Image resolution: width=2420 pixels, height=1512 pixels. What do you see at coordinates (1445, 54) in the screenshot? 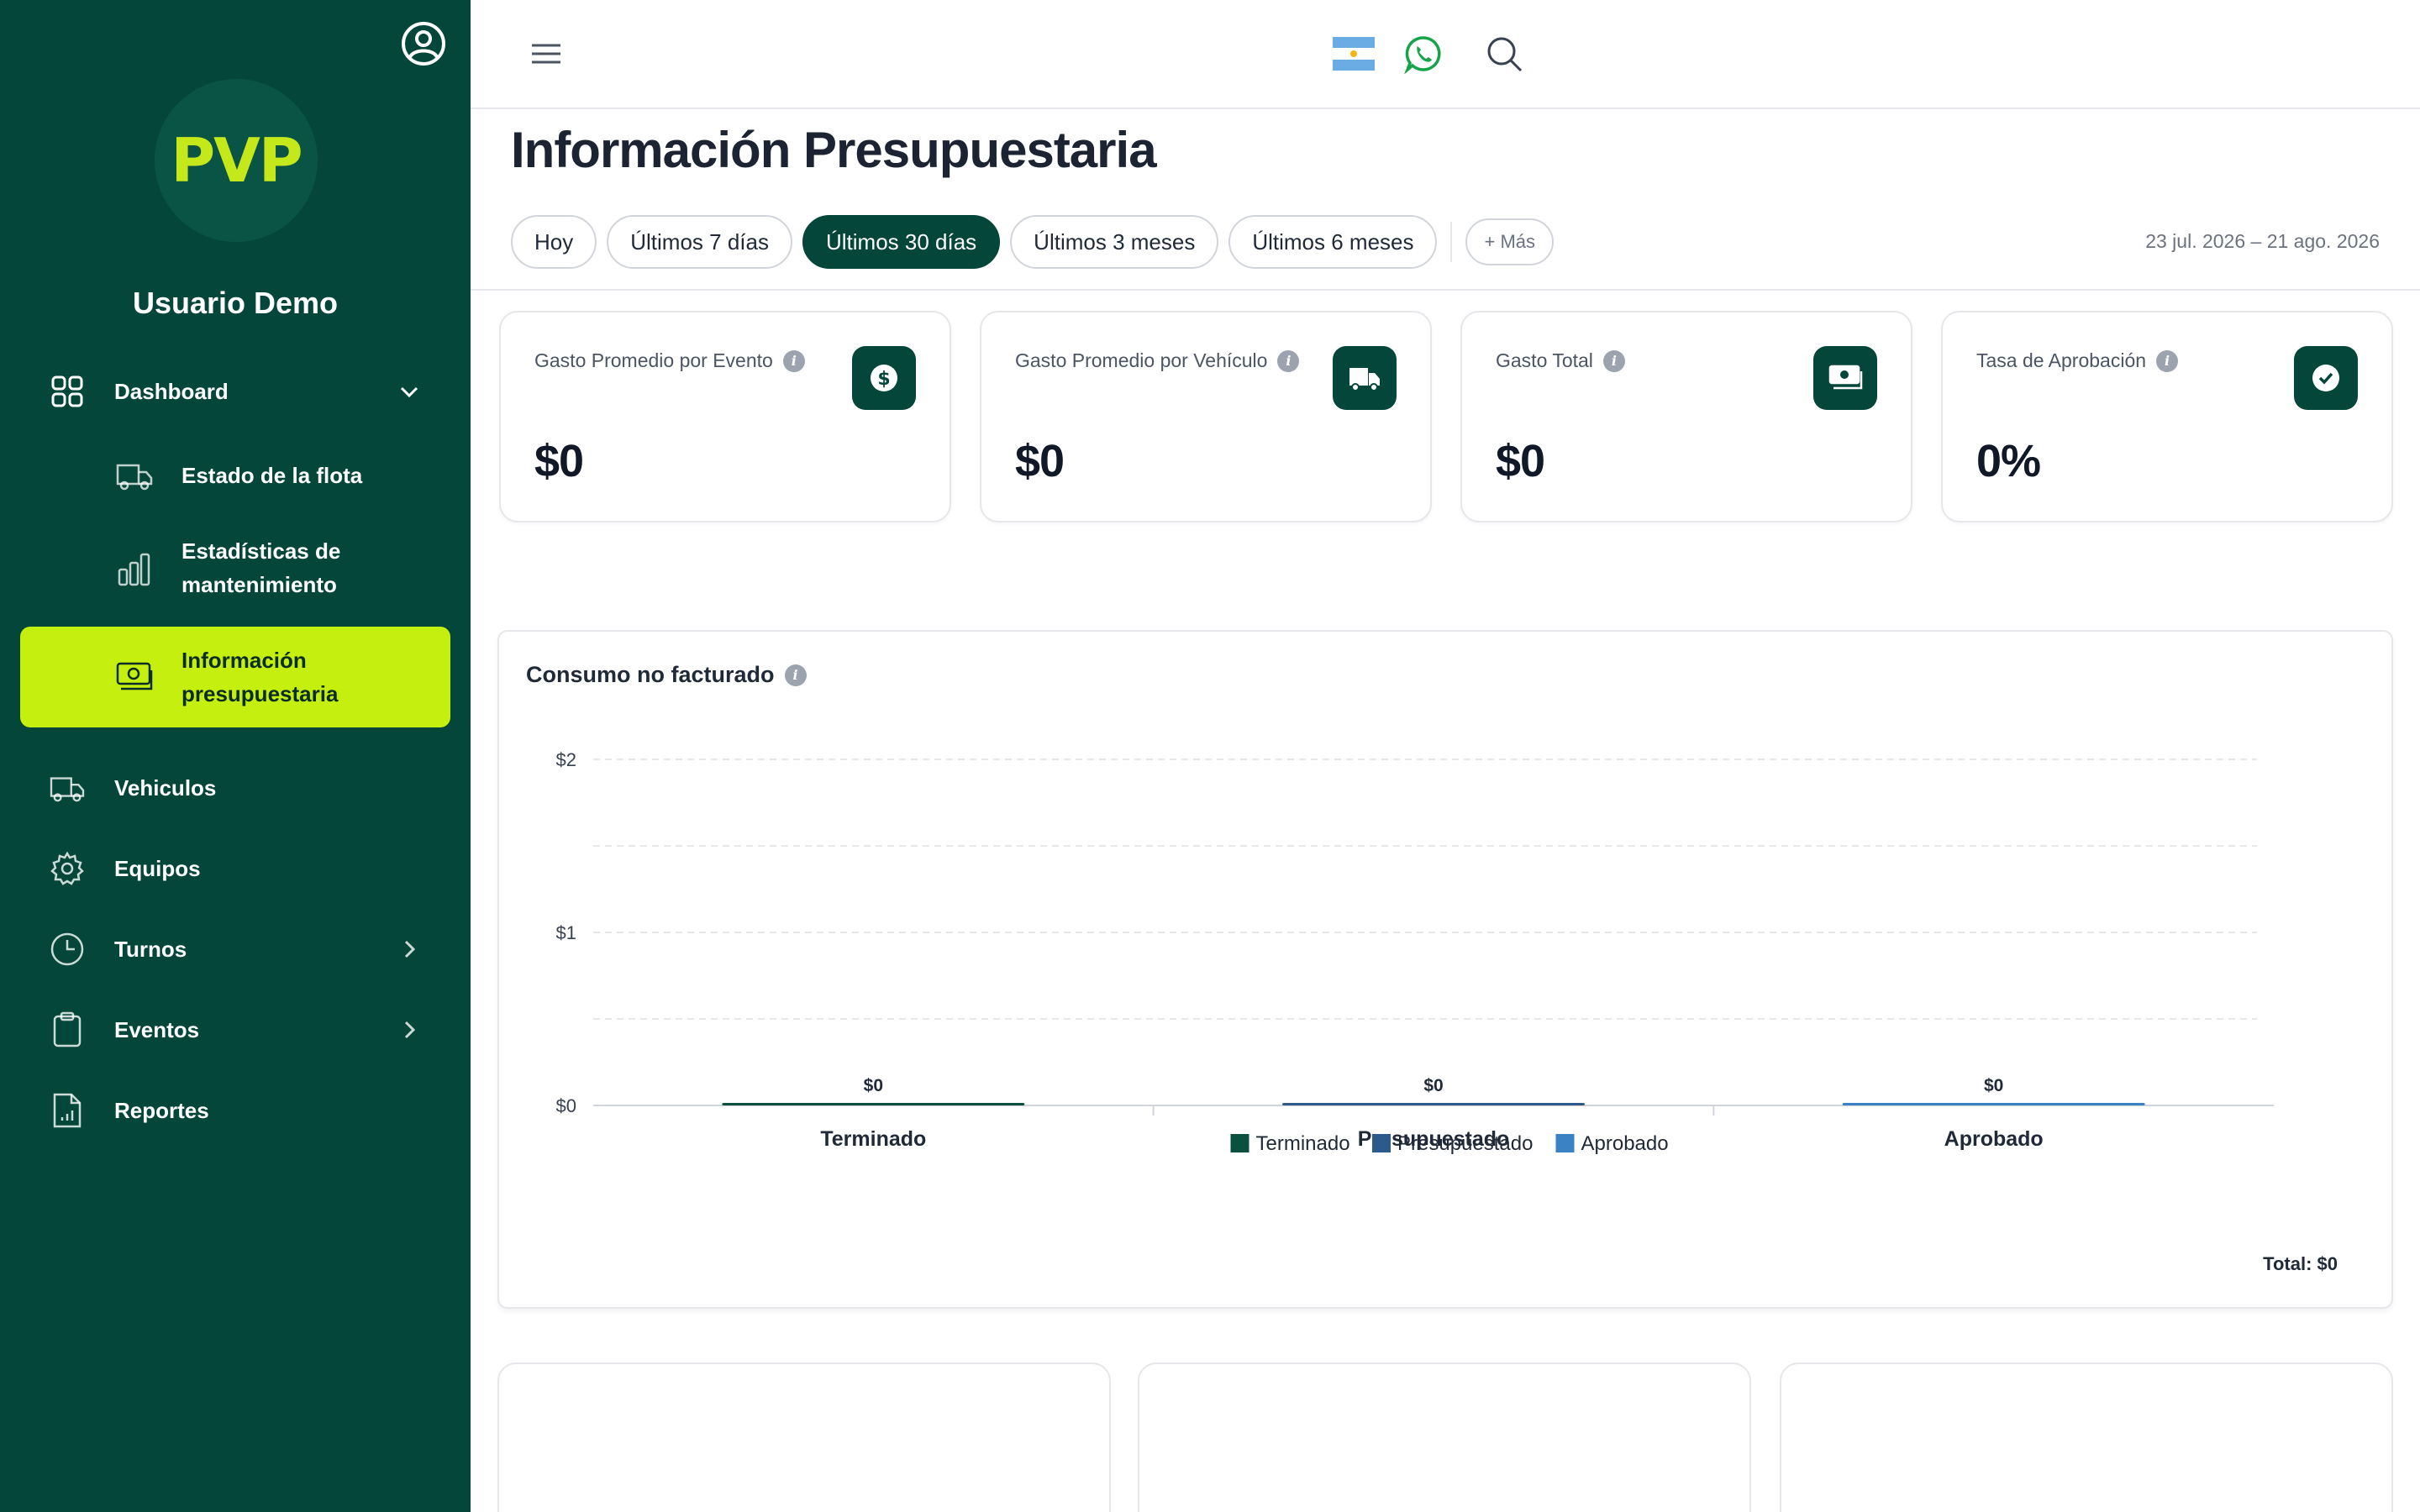
I see `top-bar` at bounding box center [1445, 54].